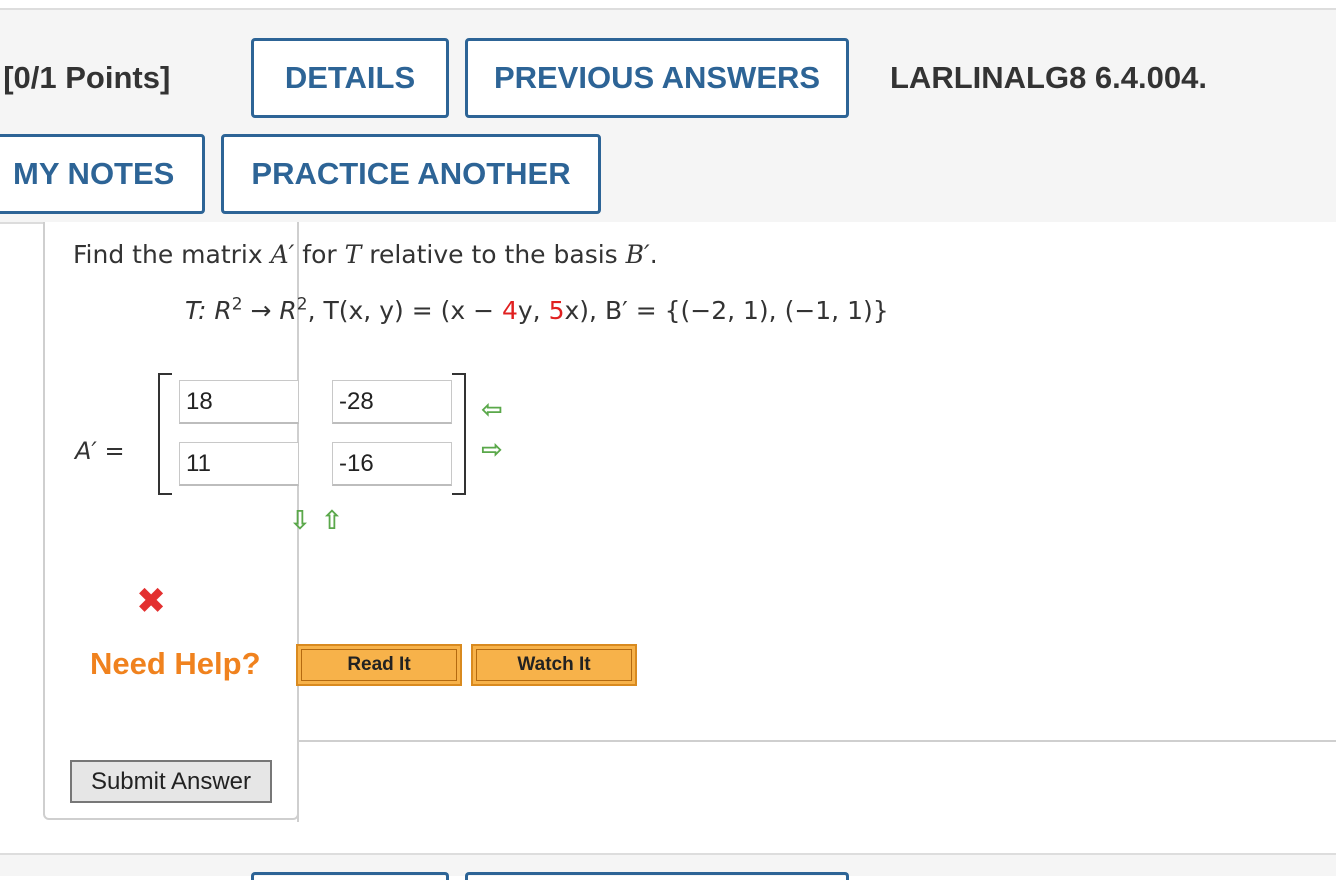  I want to click on coefficient-5: 5, so click(556, 310).